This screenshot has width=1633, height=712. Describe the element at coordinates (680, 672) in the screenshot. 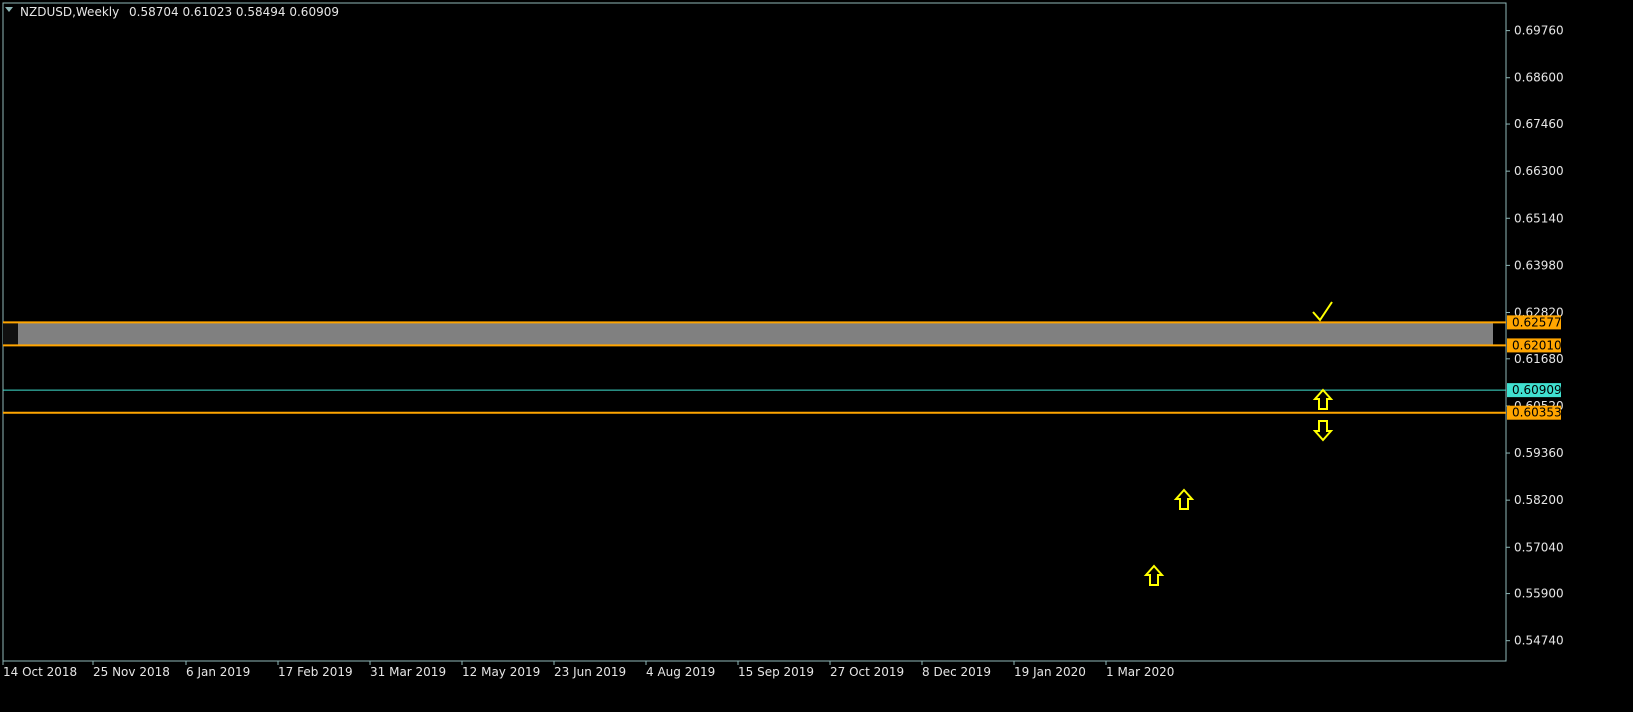

I see `date-tick-label: 4 Aug 2019` at that location.